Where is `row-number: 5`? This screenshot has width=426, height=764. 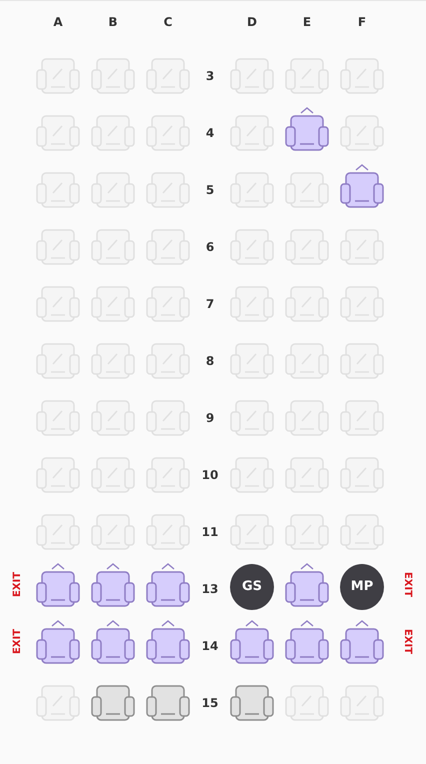
row-number: 5 is located at coordinates (210, 189).